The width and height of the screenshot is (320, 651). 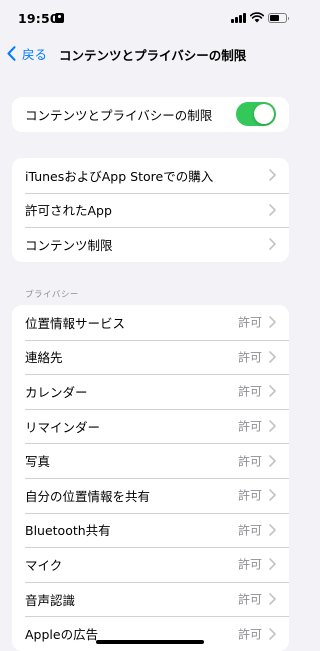 I want to click on list-item-location-services: 位置情報サービス 許可, so click(x=150, y=322).